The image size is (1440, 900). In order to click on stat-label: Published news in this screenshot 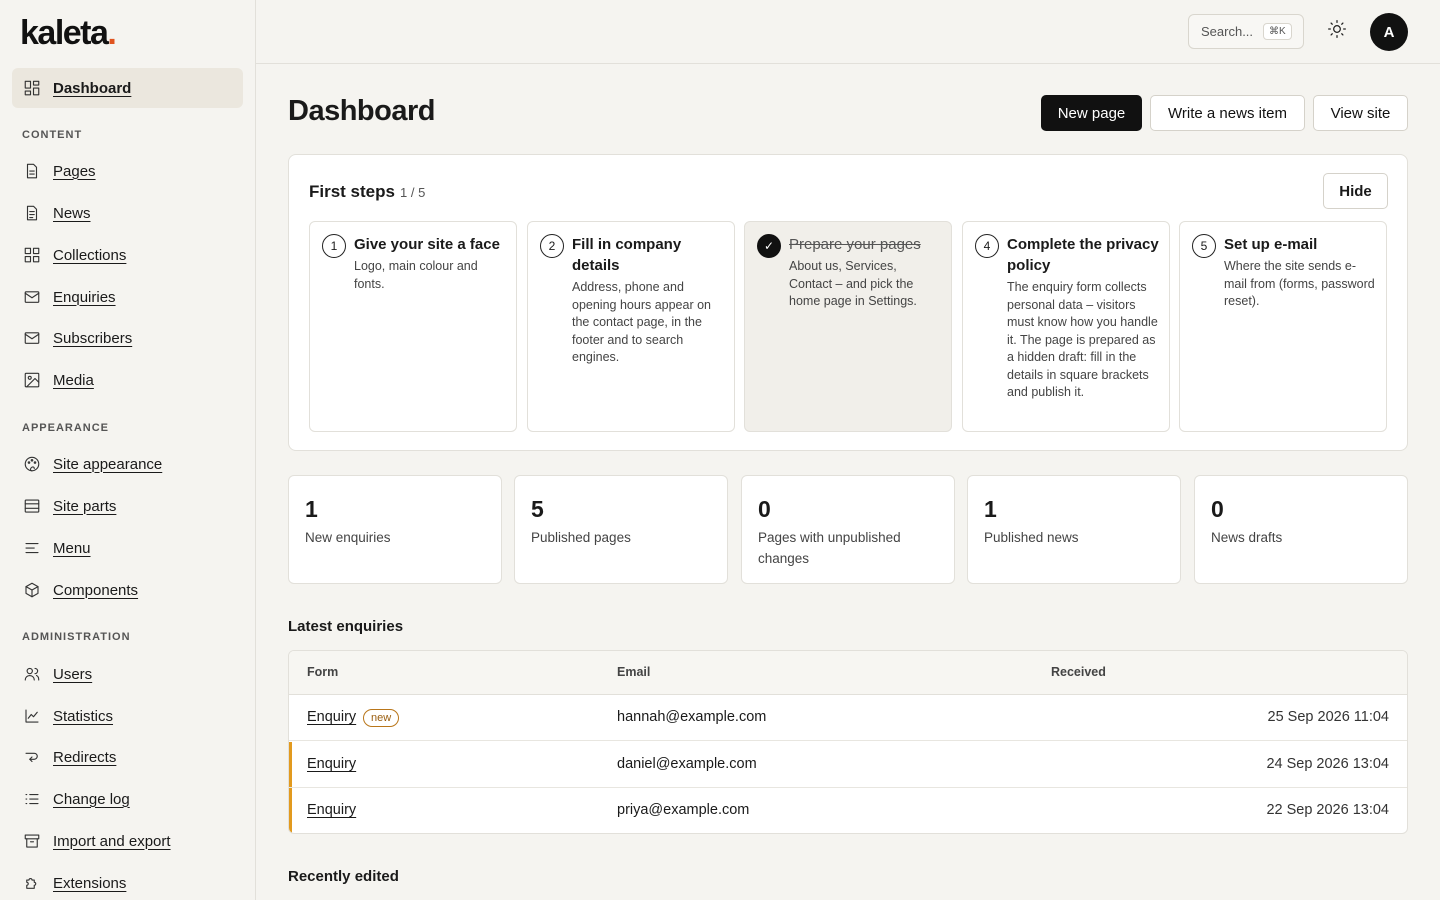, I will do `click(1031, 537)`.